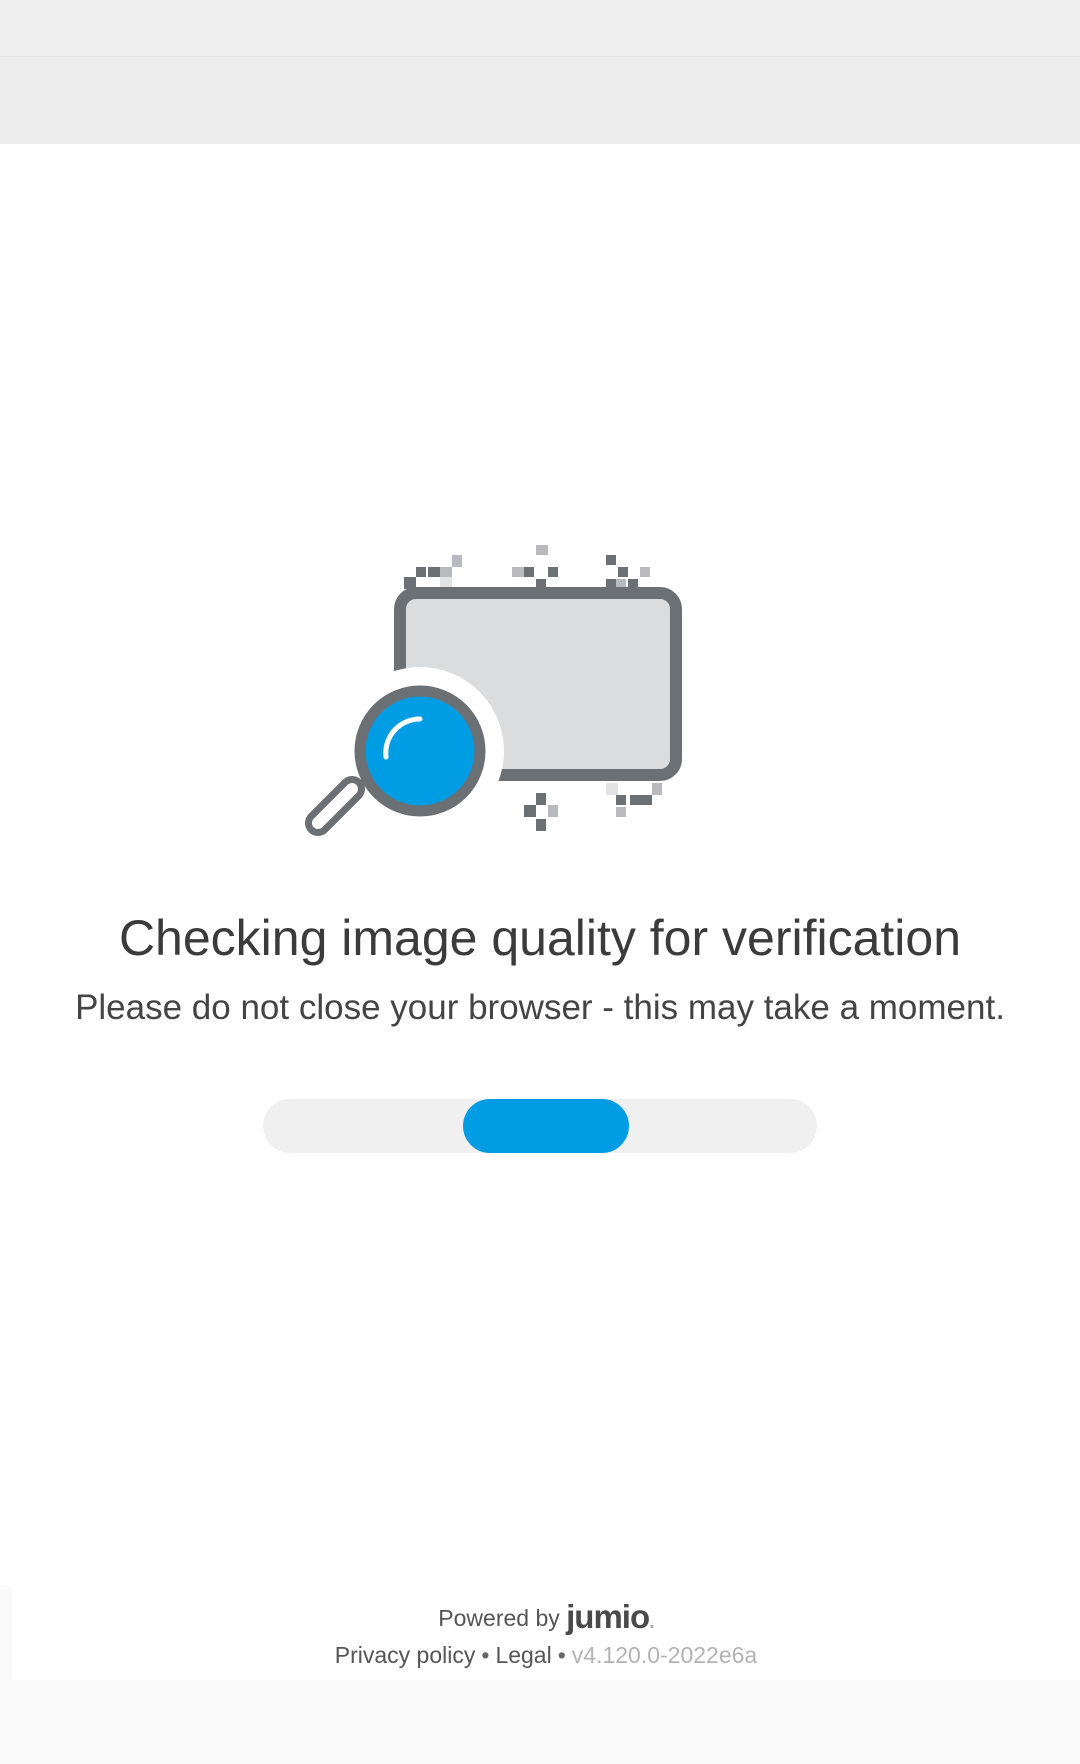 The height and width of the screenshot is (1764, 1080). I want to click on browser-top-bar, so click(540, 100).